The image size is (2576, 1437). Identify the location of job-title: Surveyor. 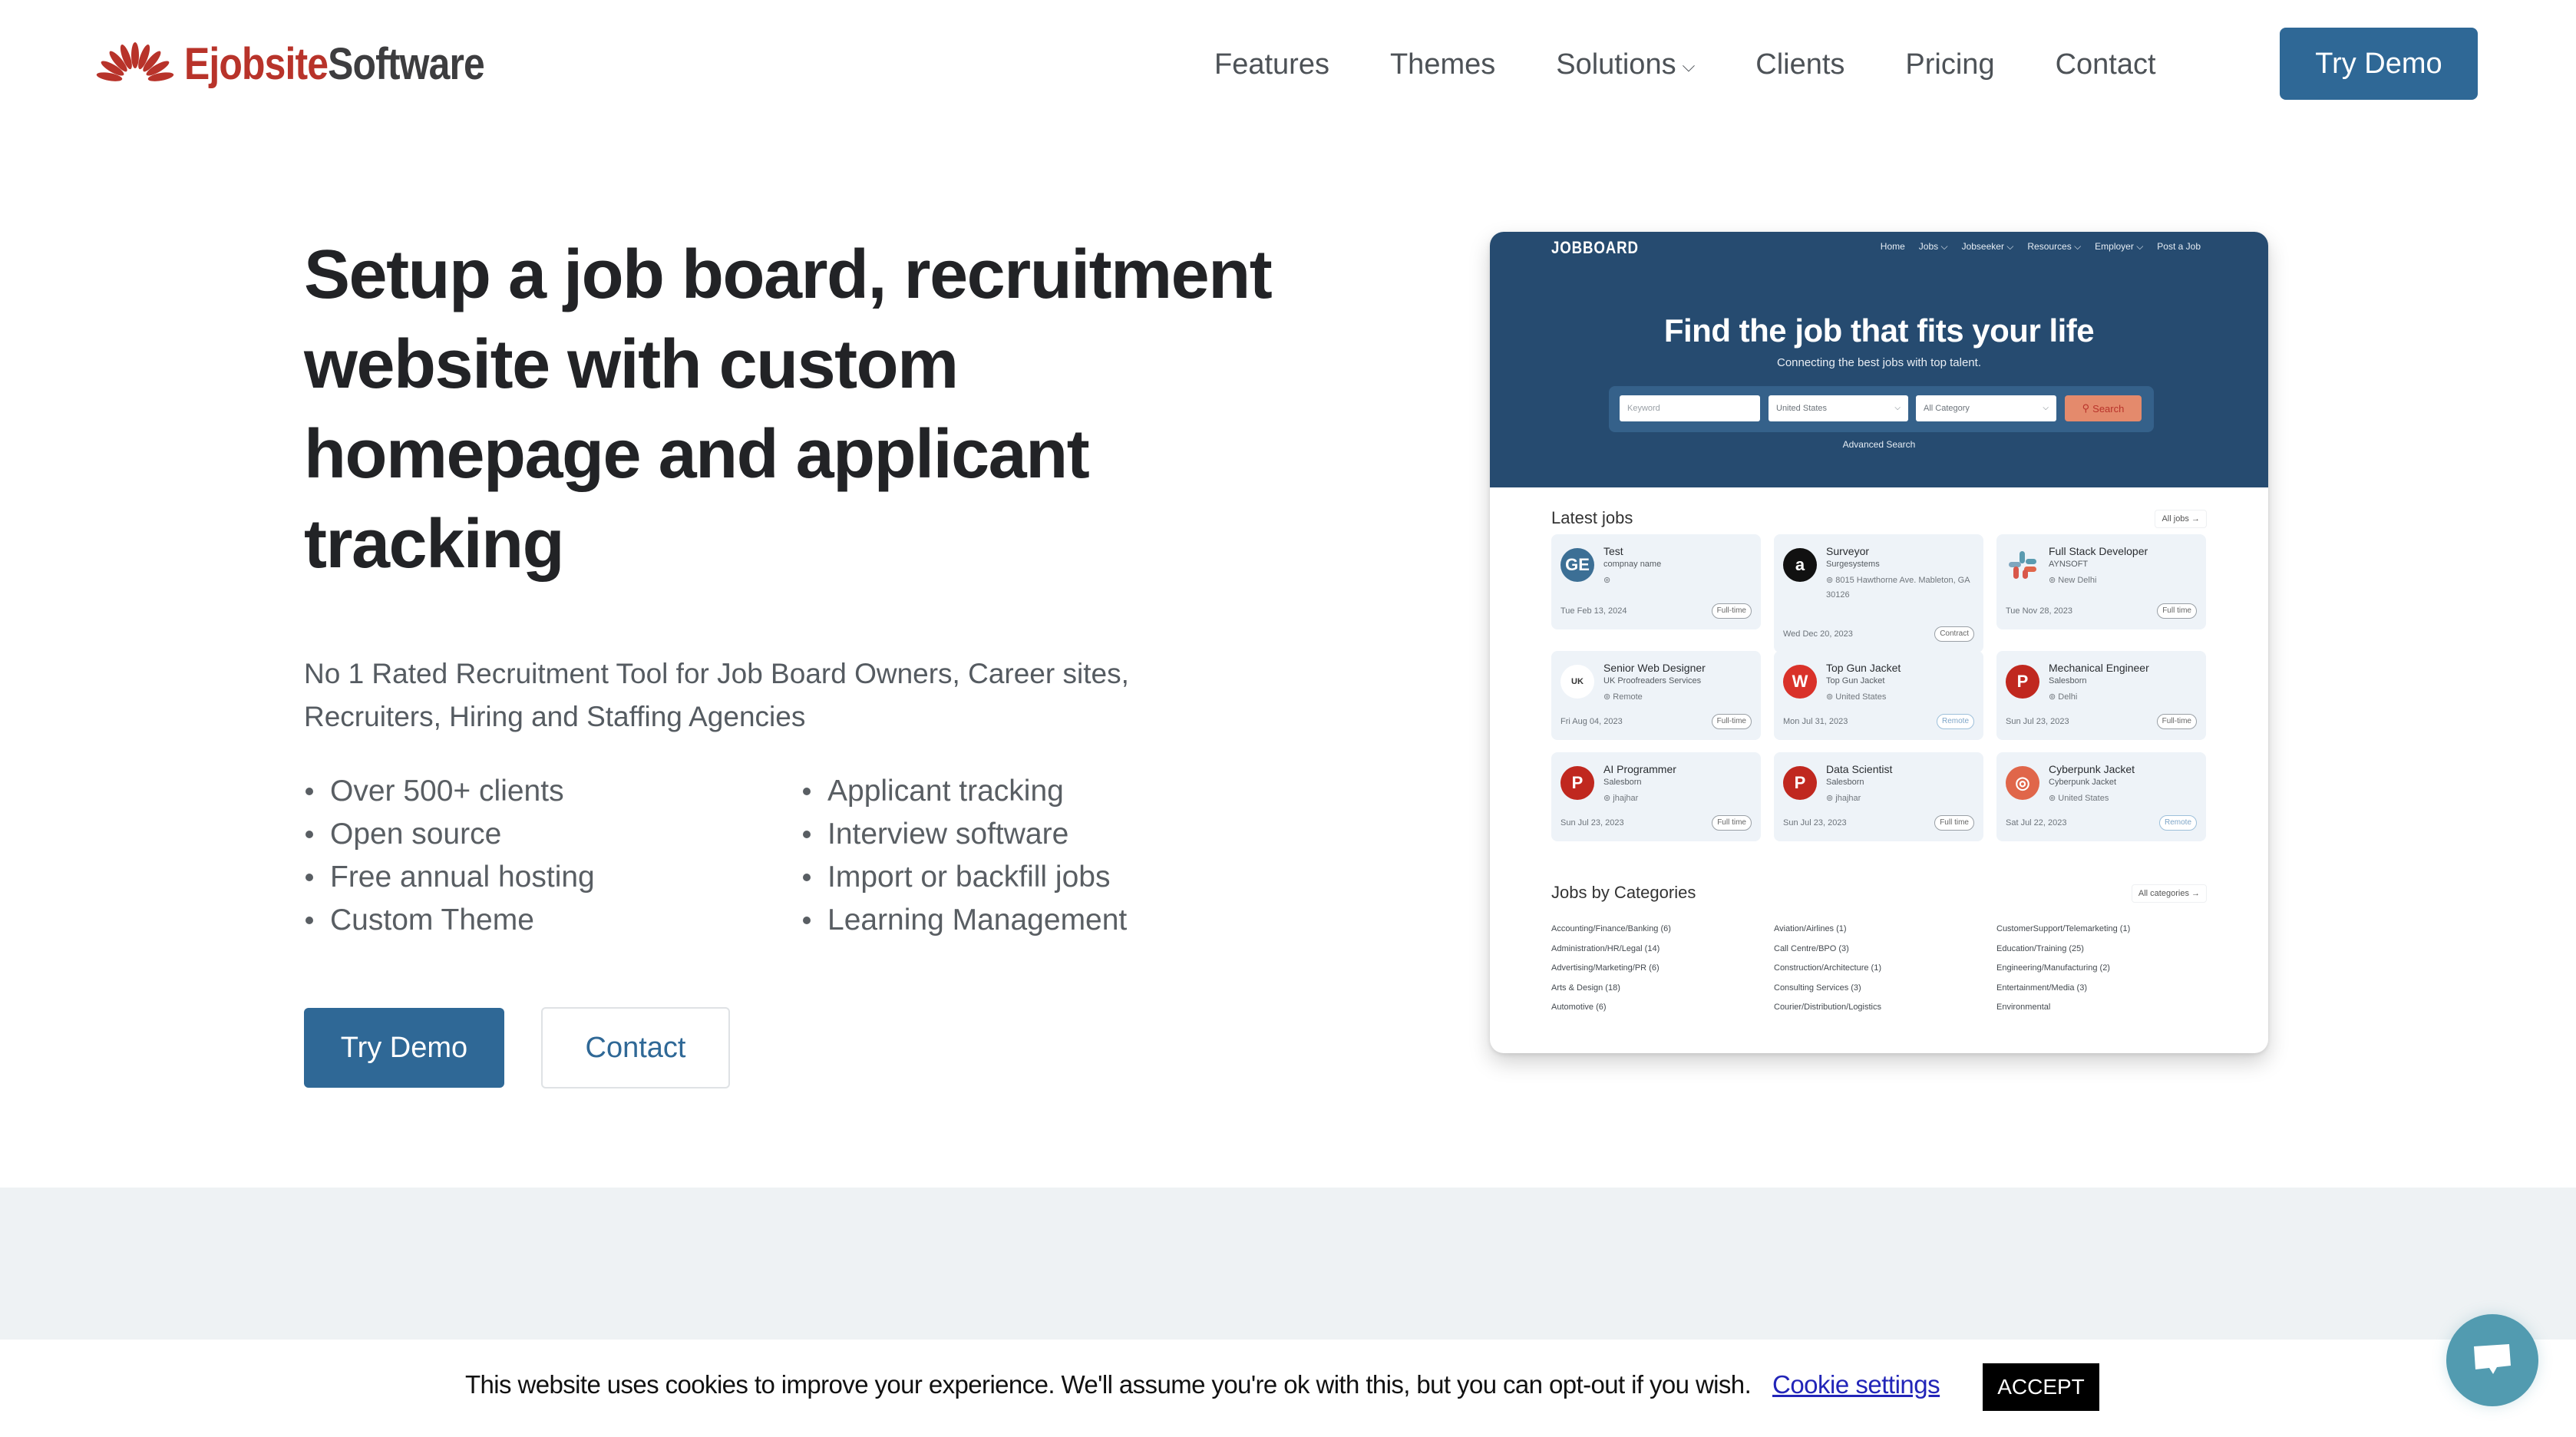
(1848, 551).